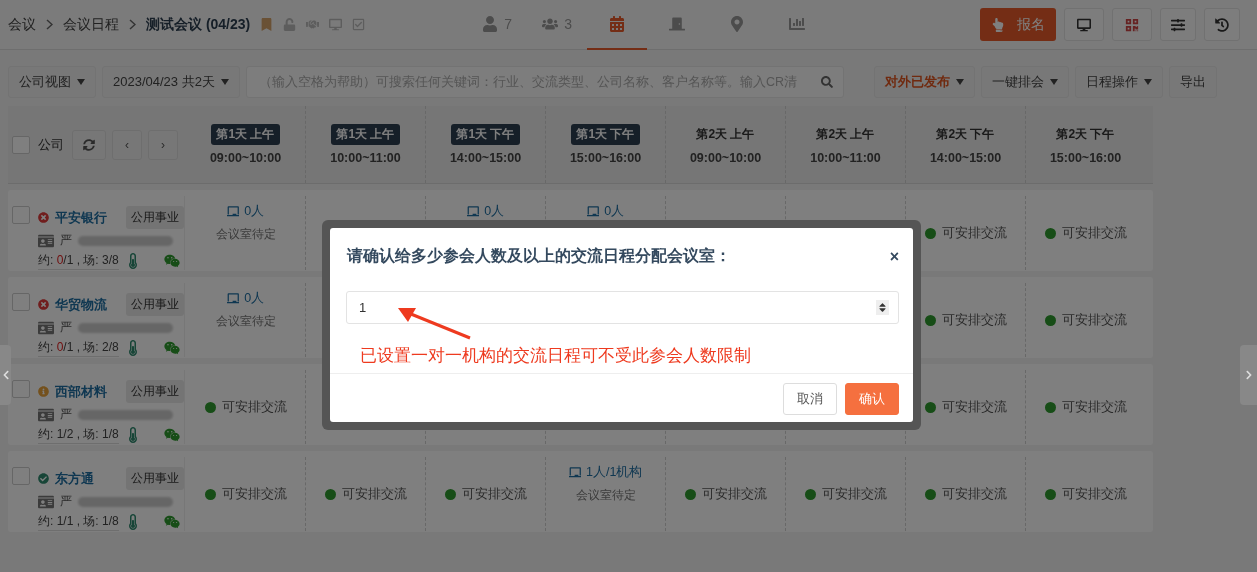 The height and width of the screenshot is (572, 1257). Describe the element at coordinates (359, 24) in the screenshot. I see `checkbox-icon` at that location.